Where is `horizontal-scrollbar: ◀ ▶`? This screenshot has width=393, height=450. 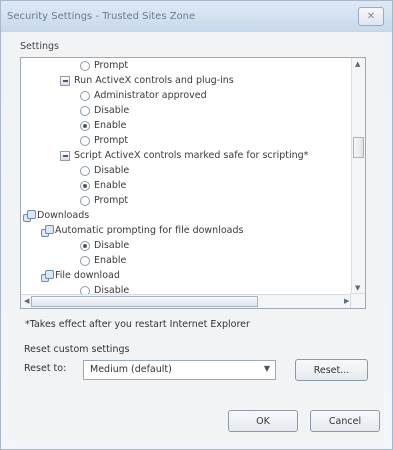 horizontal-scrollbar: ◀ ▶ is located at coordinates (186, 301).